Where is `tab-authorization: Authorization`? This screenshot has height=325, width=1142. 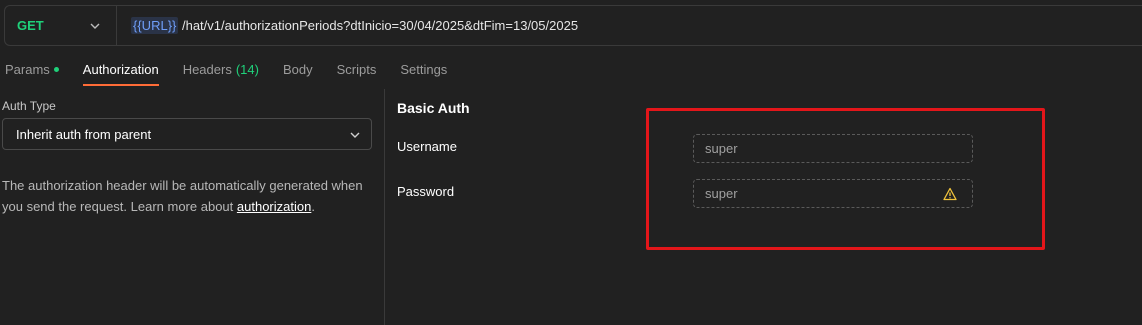
tab-authorization: Authorization is located at coordinates (120, 74).